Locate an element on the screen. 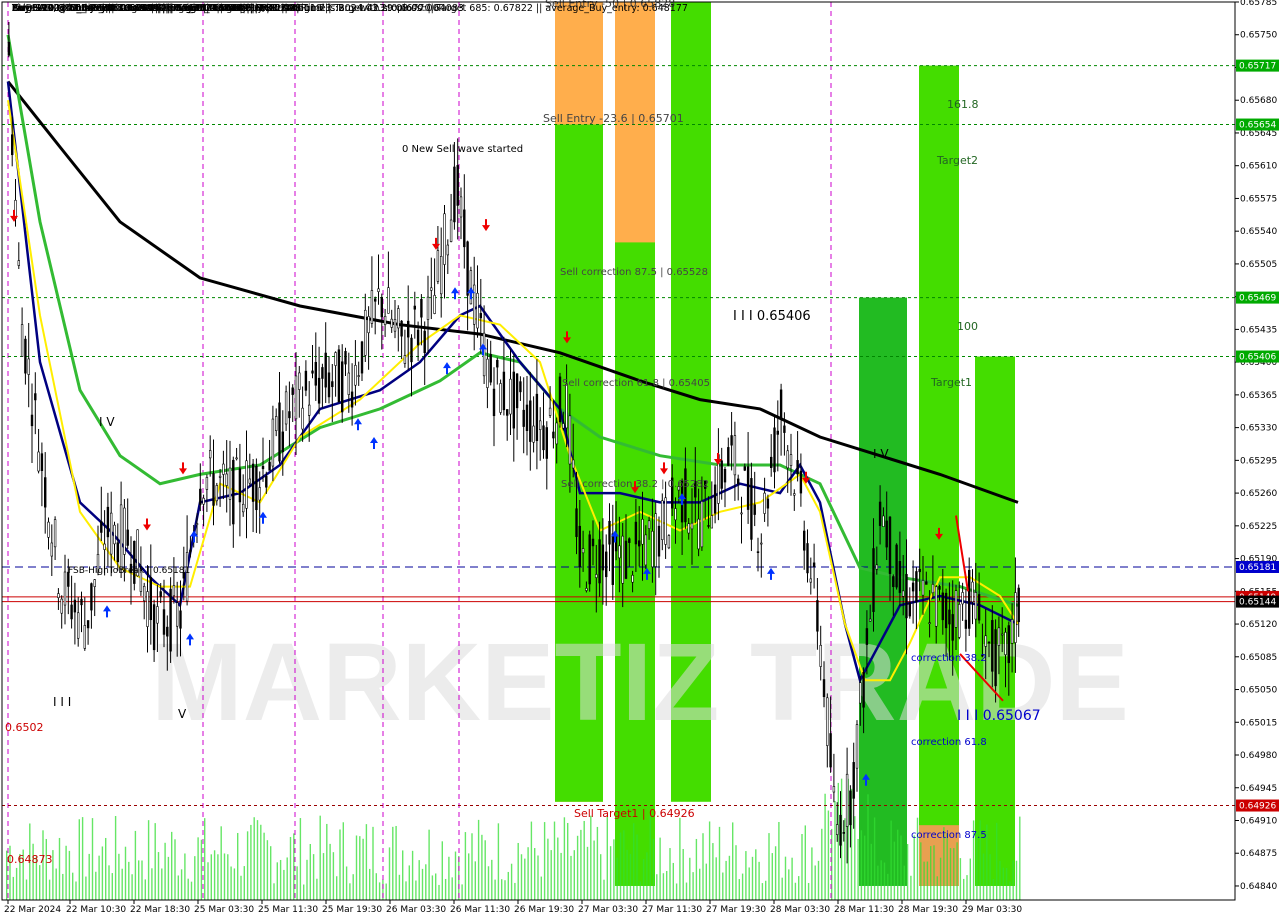 The height and width of the screenshot is (920, 1280). y-tick-label: 0.65435 is located at coordinates (1258, 330).